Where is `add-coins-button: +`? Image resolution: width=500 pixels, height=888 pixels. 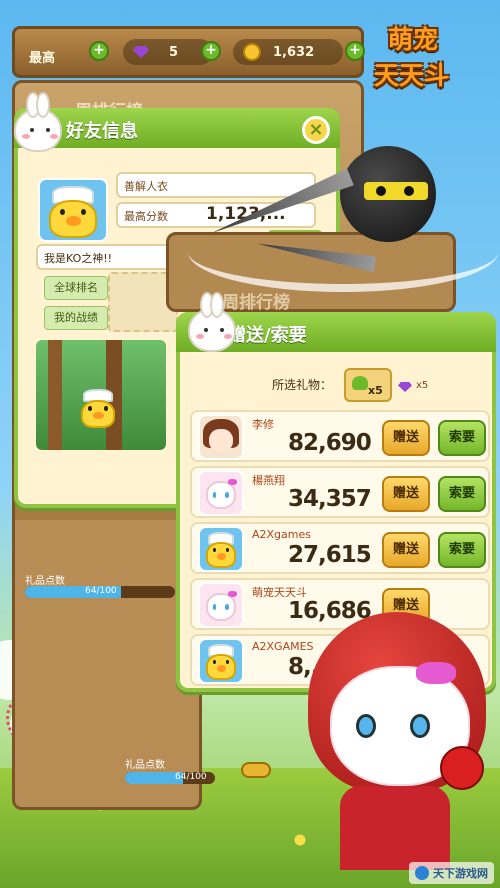
add-coins-button: + is located at coordinates (355, 51).